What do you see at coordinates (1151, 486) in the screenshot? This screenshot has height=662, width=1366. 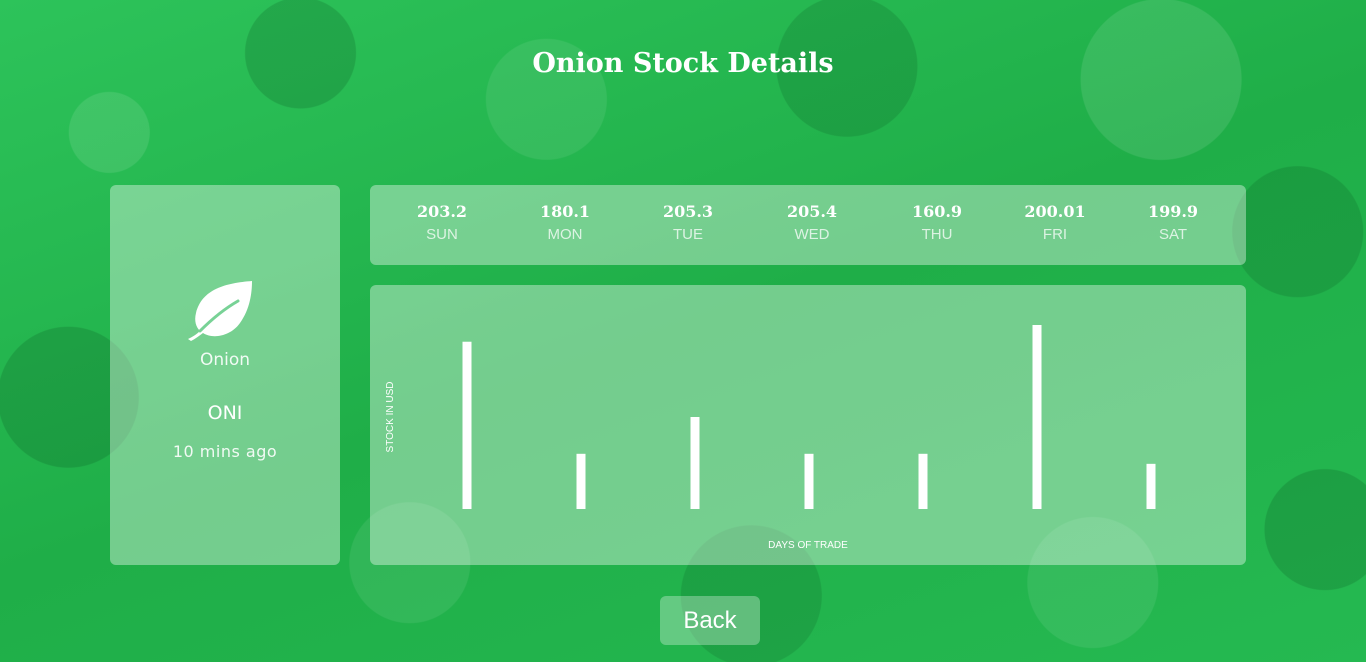 I see `bar-sat` at bounding box center [1151, 486].